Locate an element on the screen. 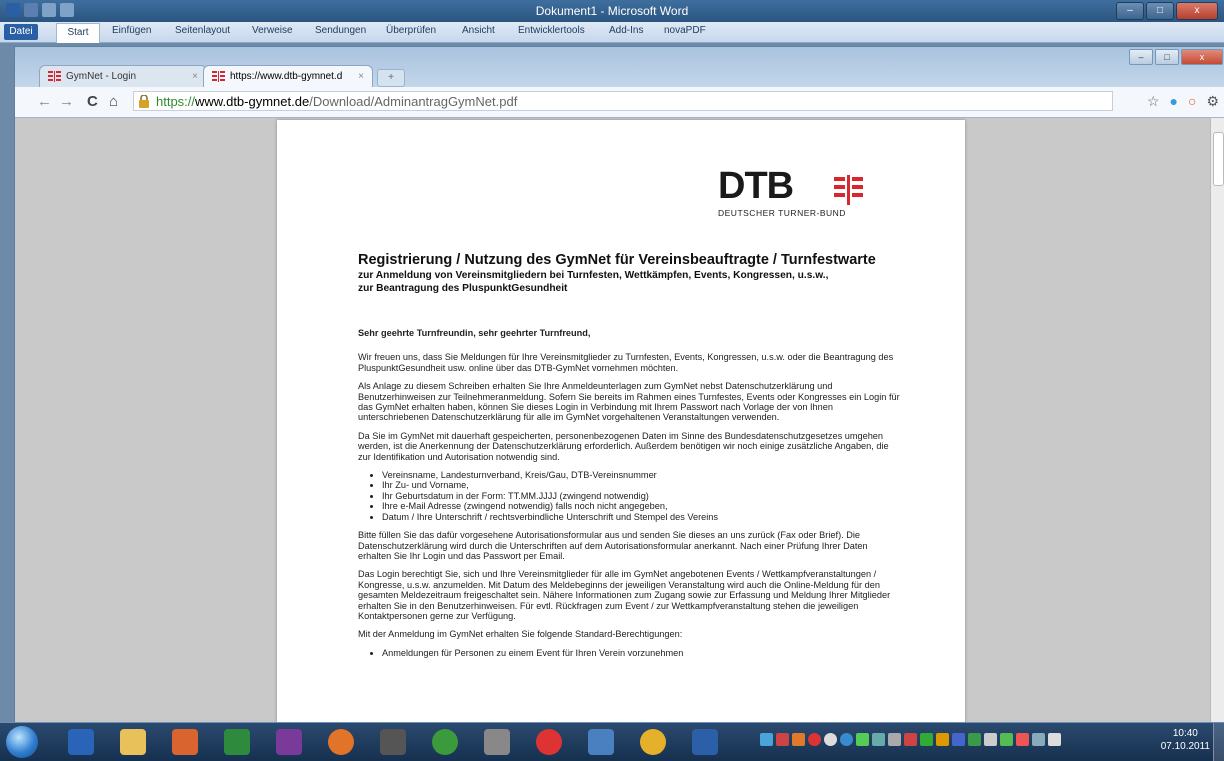  list-item: Ihr Zu- und Vorname, is located at coordinates (641, 485).